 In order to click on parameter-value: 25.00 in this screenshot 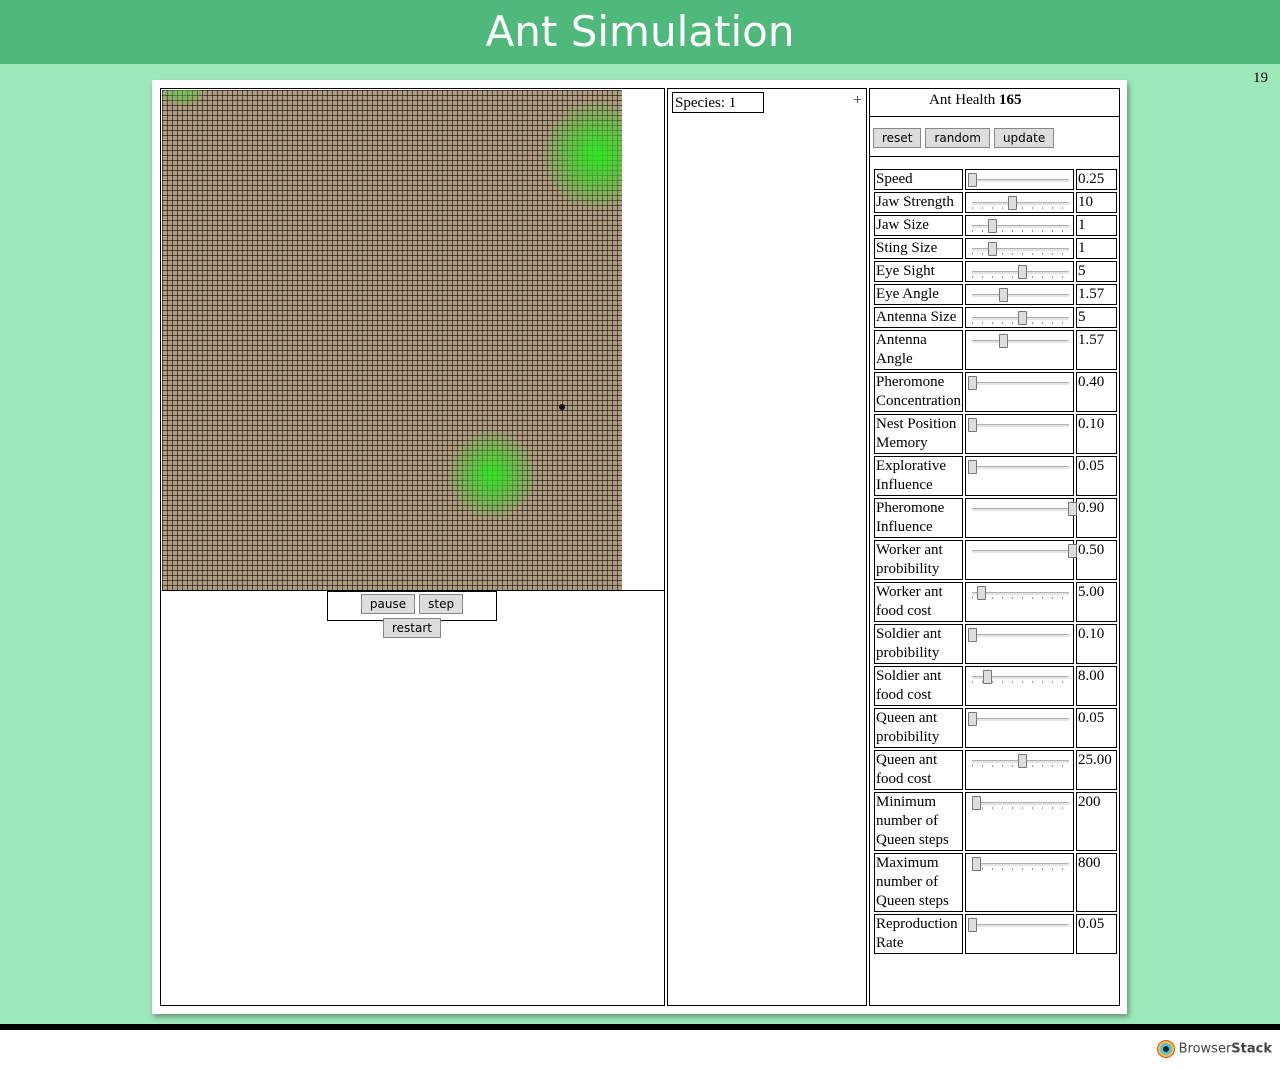, I will do `click(1096, 770)`.